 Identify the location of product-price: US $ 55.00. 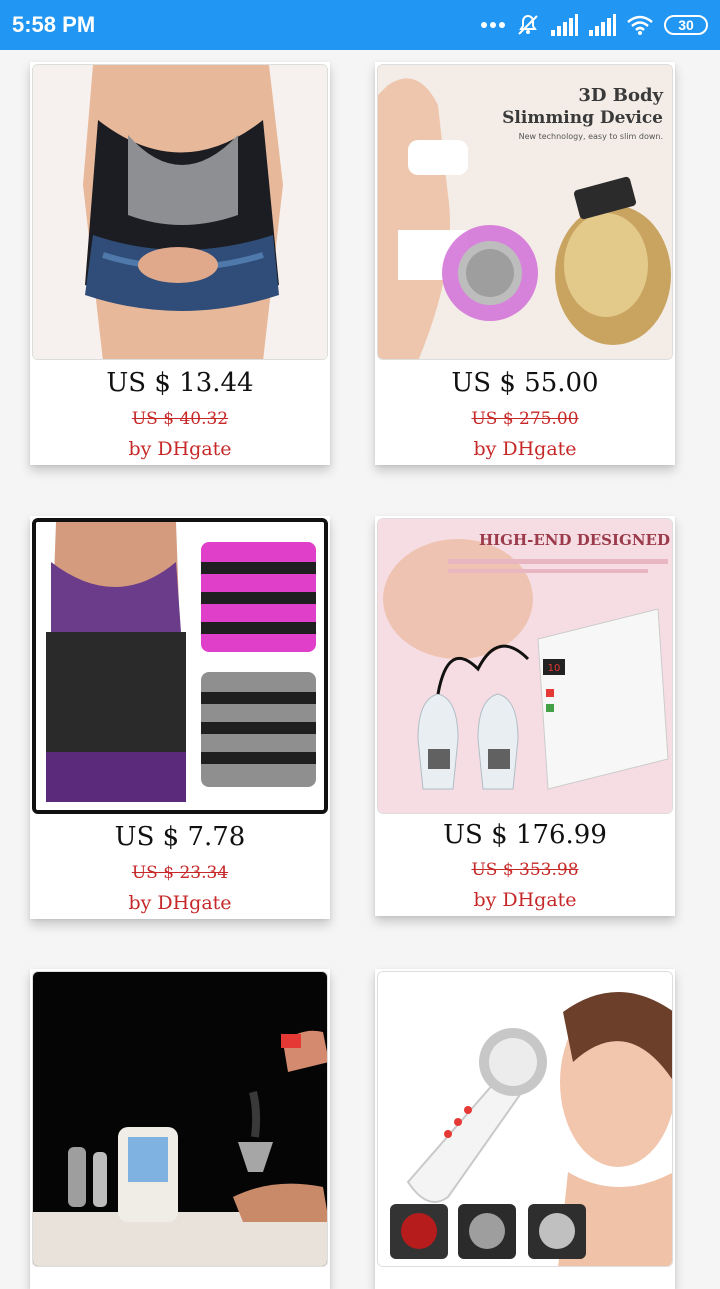
(525, 383).